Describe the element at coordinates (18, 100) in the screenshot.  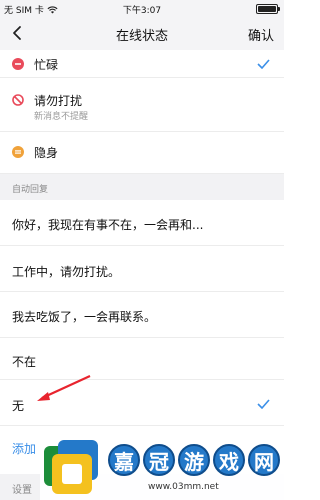
I see `do-not-disturb-icon` at that location.